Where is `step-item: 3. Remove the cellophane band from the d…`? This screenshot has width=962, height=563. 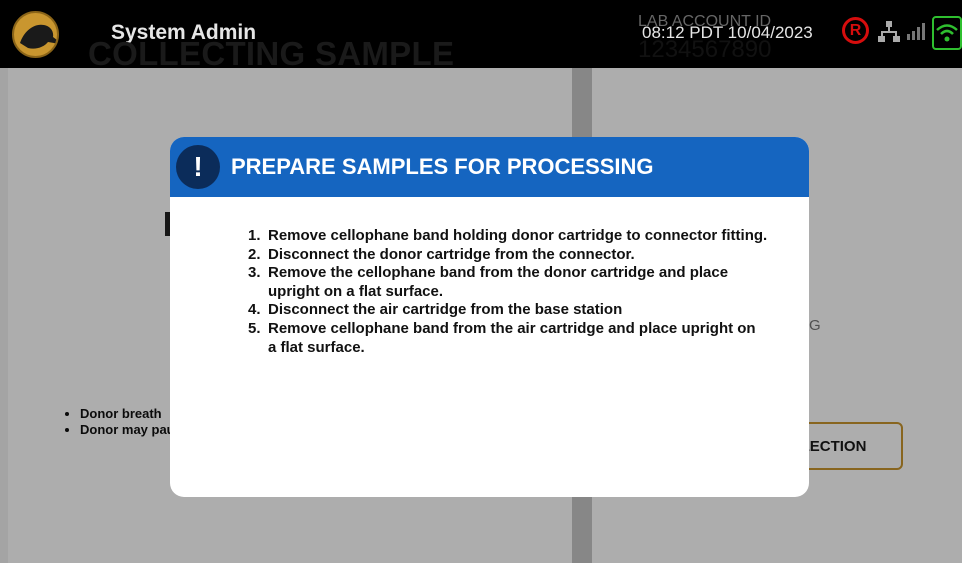 step-item: 3. Remove the cellophane band from the d… is located at coordinates (508, 282).